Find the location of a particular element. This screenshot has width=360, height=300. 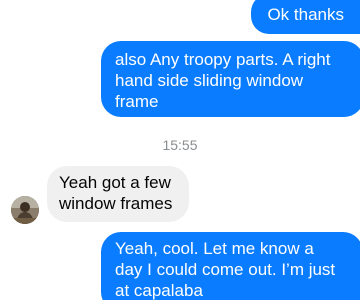

sent-message-bubble: Ok thanks is located at coordinates (305, 17).